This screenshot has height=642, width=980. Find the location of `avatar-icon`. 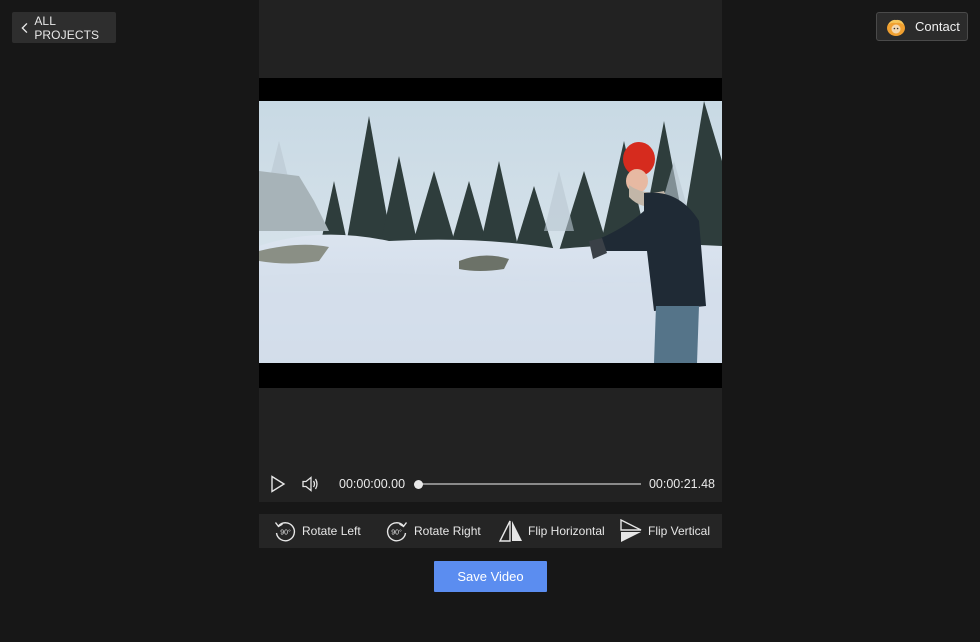

avatar-icon is located at coordinates (896, 27).